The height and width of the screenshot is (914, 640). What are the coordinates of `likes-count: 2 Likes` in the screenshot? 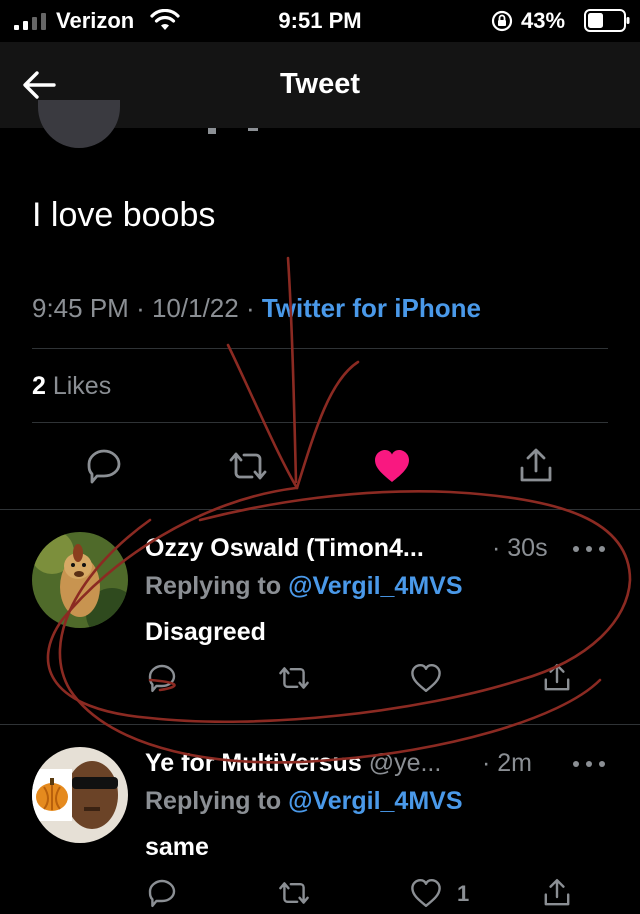 It's located at (71, 386).